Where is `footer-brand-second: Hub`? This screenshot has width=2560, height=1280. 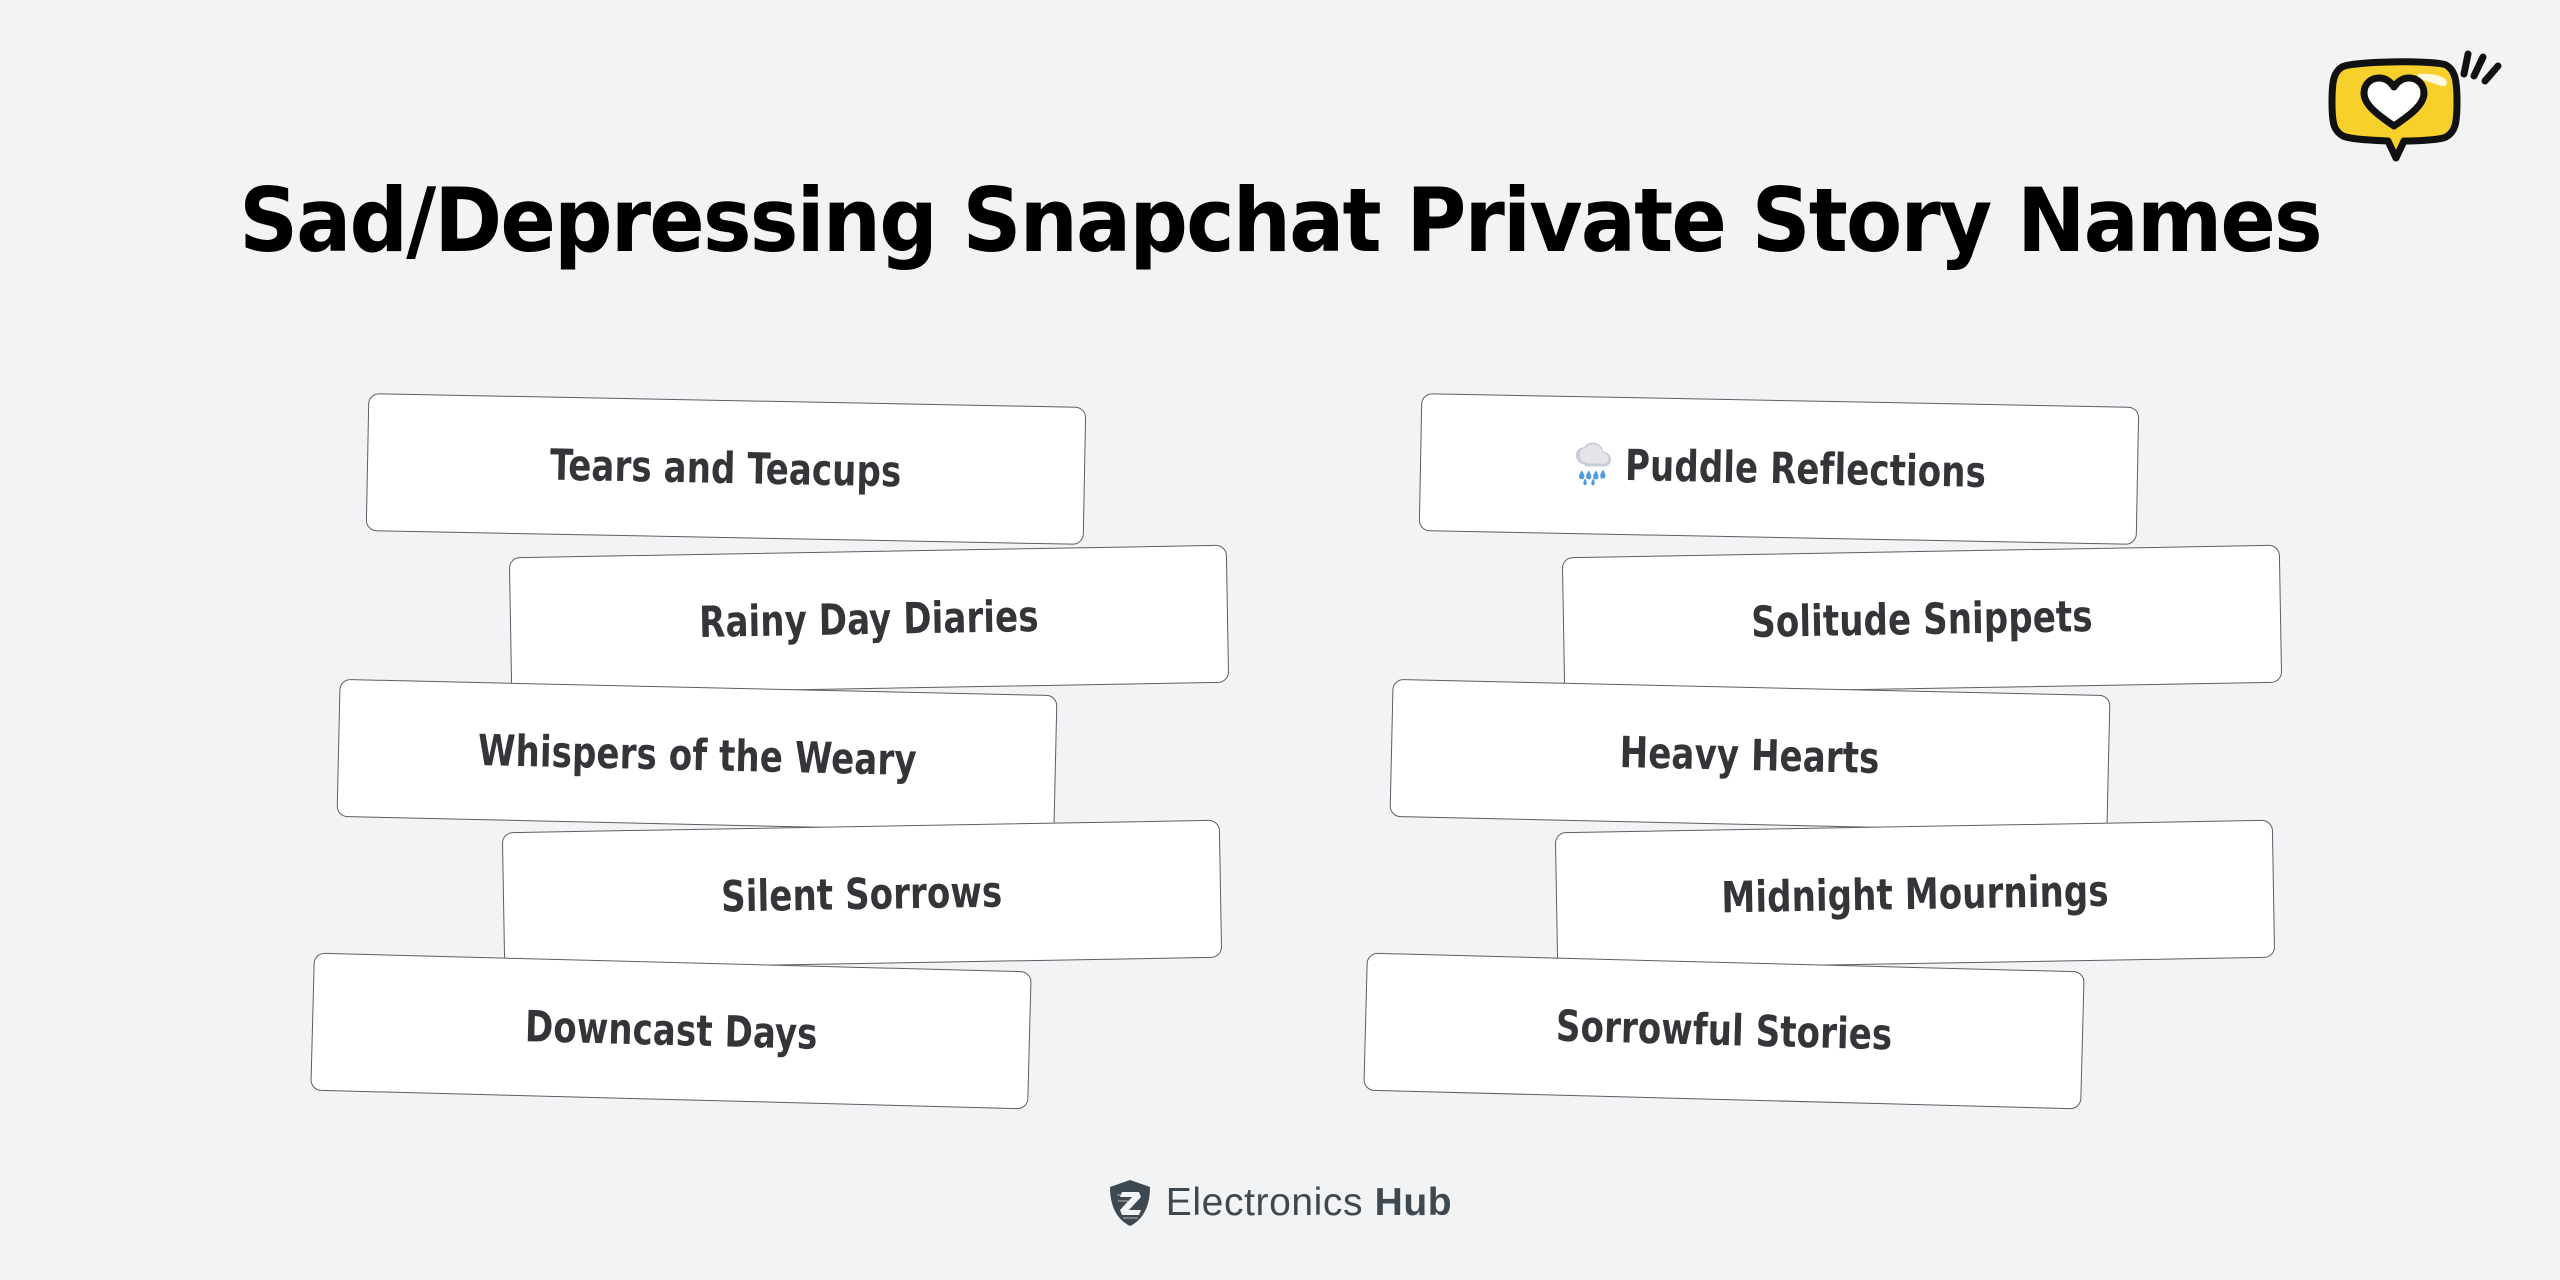
footer-brand-second: Hub is located at coordinates (1413, 1202).